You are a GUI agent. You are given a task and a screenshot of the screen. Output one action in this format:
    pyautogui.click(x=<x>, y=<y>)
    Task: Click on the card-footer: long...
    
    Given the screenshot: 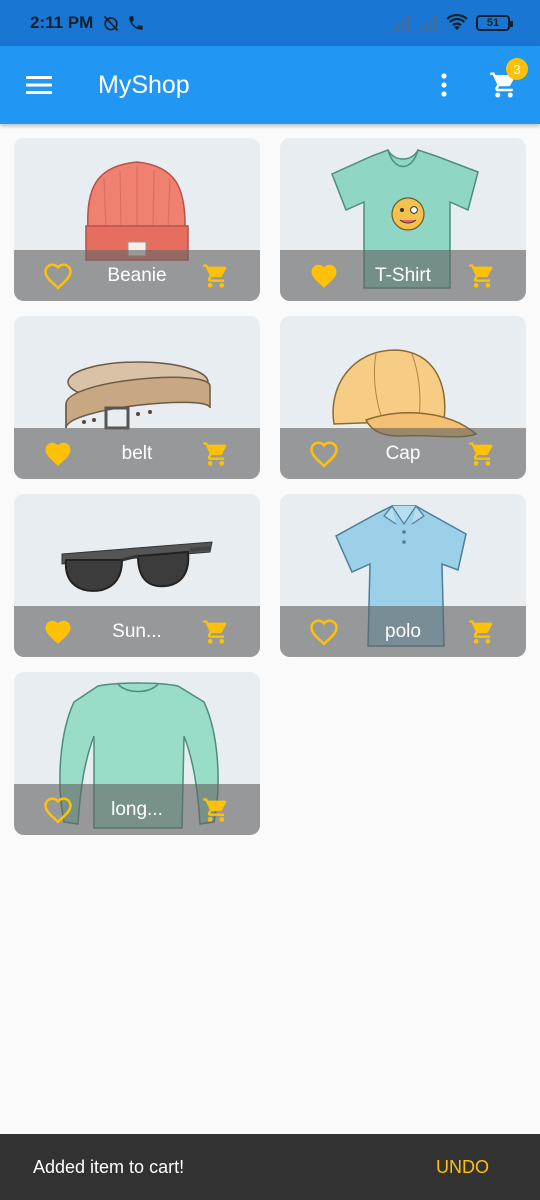 What is the action you would take?
    pyautogui.click(x=137, y=809)
    